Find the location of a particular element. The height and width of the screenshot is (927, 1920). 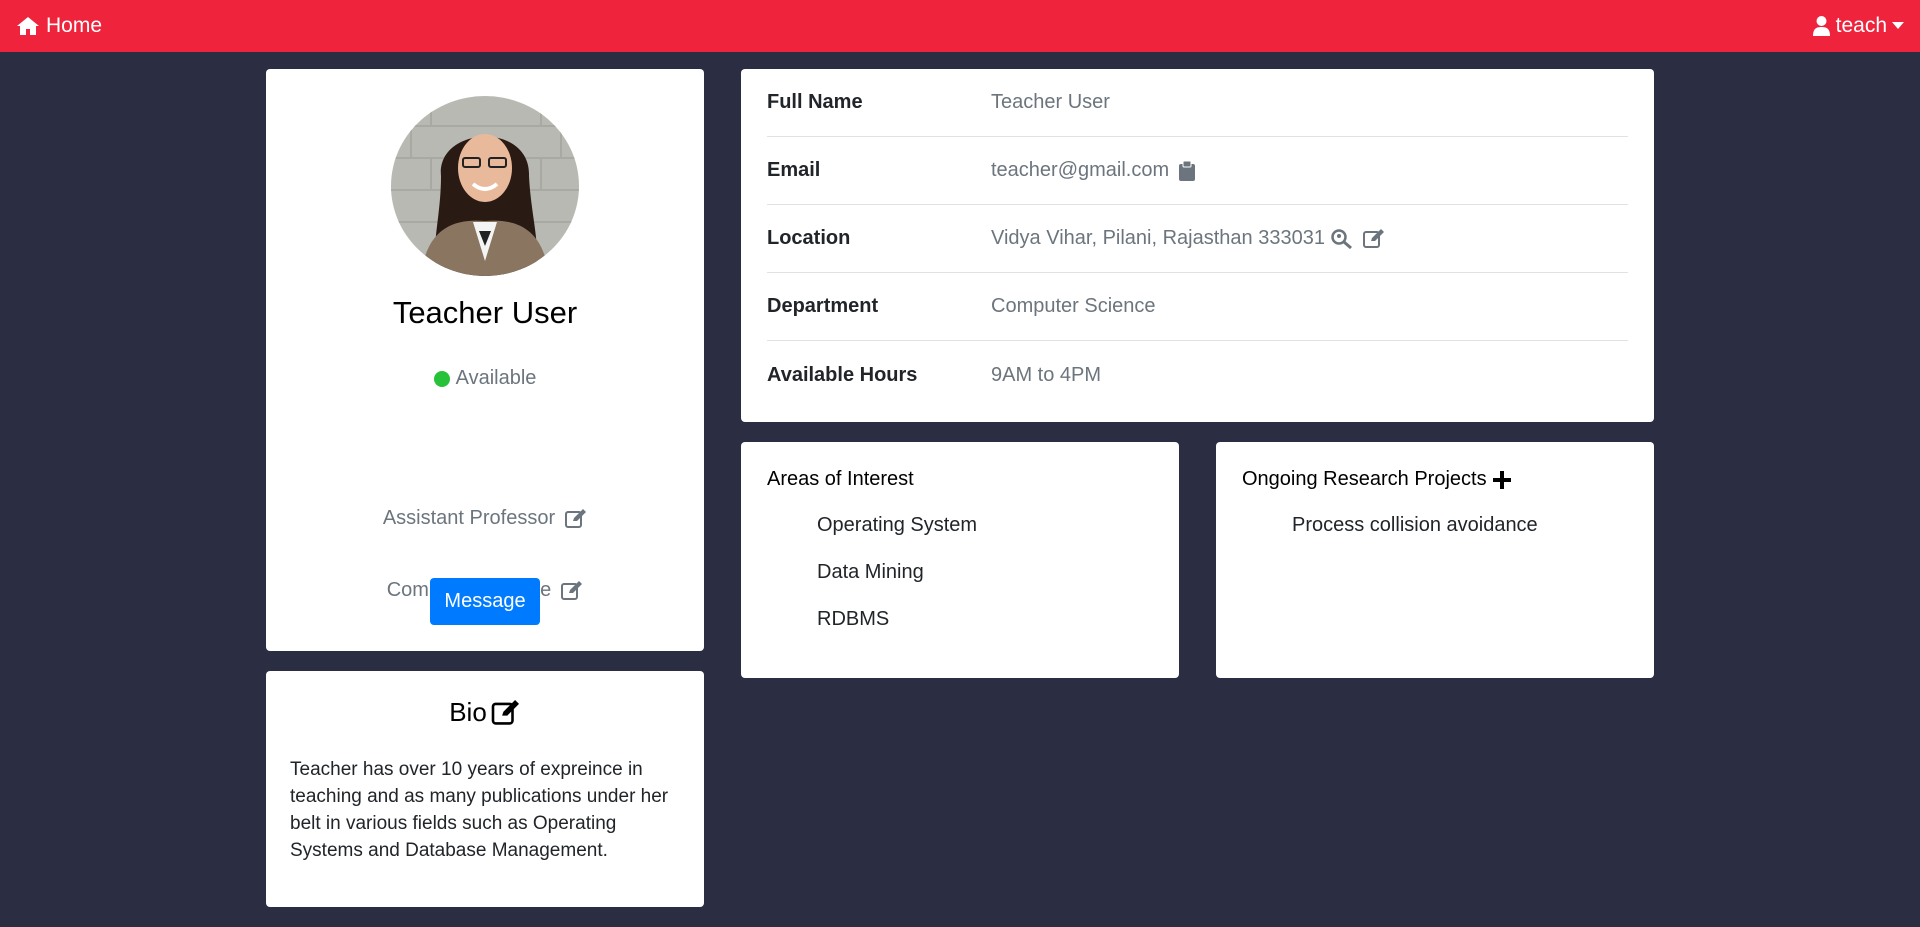

detail-label: Available Hours is located at coordinates (842, 374).